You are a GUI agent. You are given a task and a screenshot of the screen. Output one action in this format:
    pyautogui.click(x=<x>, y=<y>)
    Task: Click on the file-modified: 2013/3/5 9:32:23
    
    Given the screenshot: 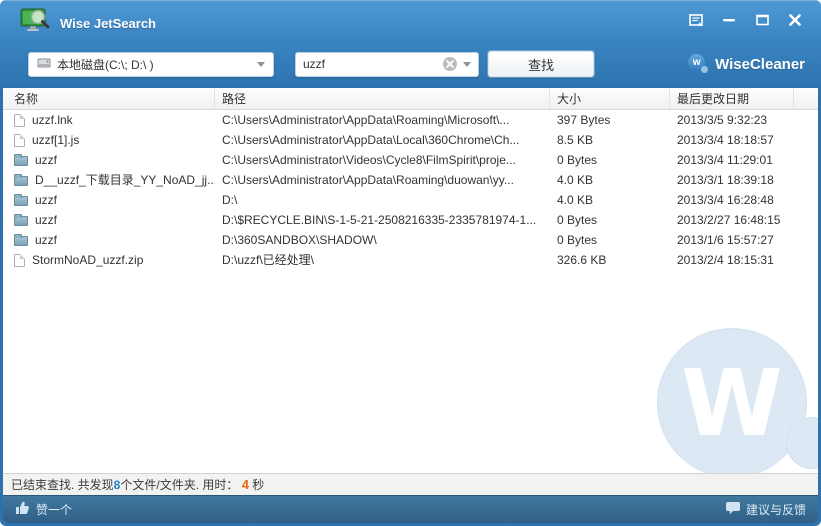 What is the action you would take?
    pyautogui.click(x=722, y=120)
    